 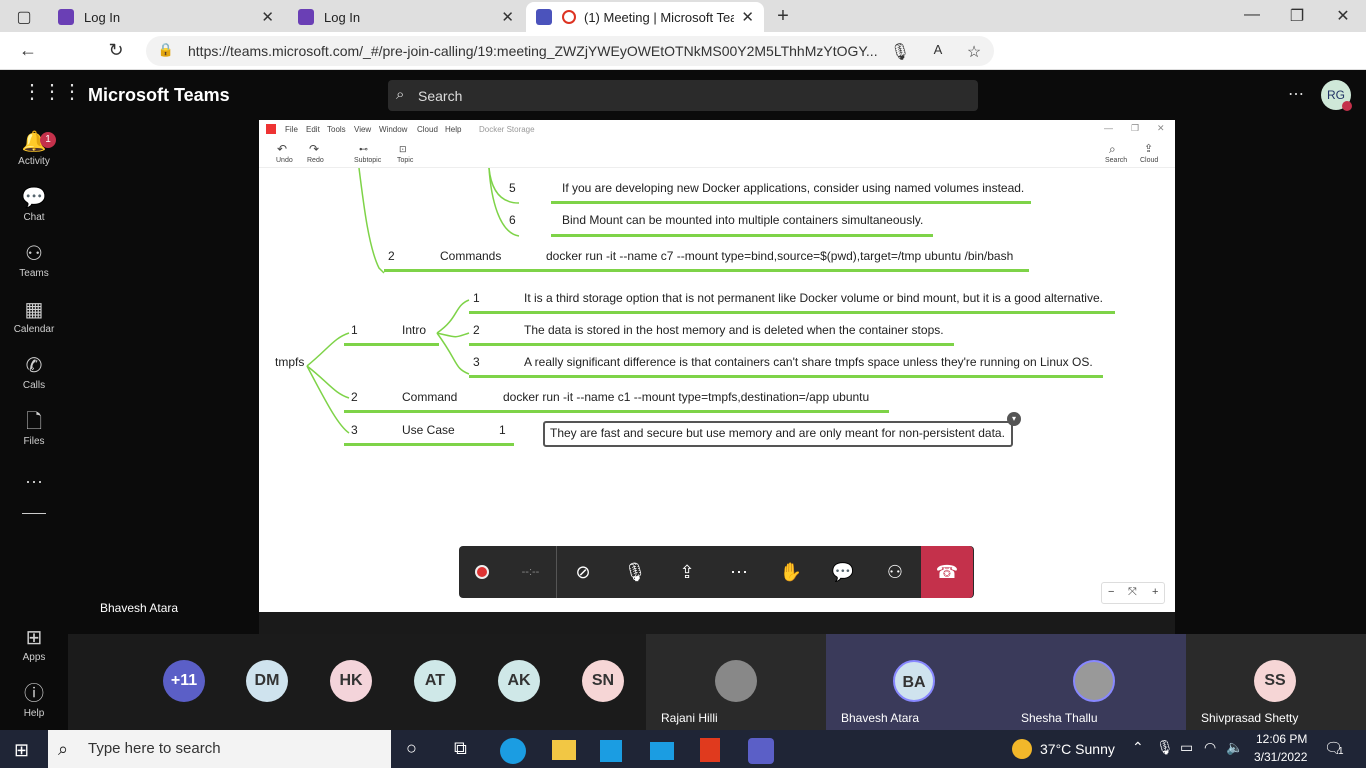 I want to click on collapse-icon: ▾, so click(x=1014, y=419).